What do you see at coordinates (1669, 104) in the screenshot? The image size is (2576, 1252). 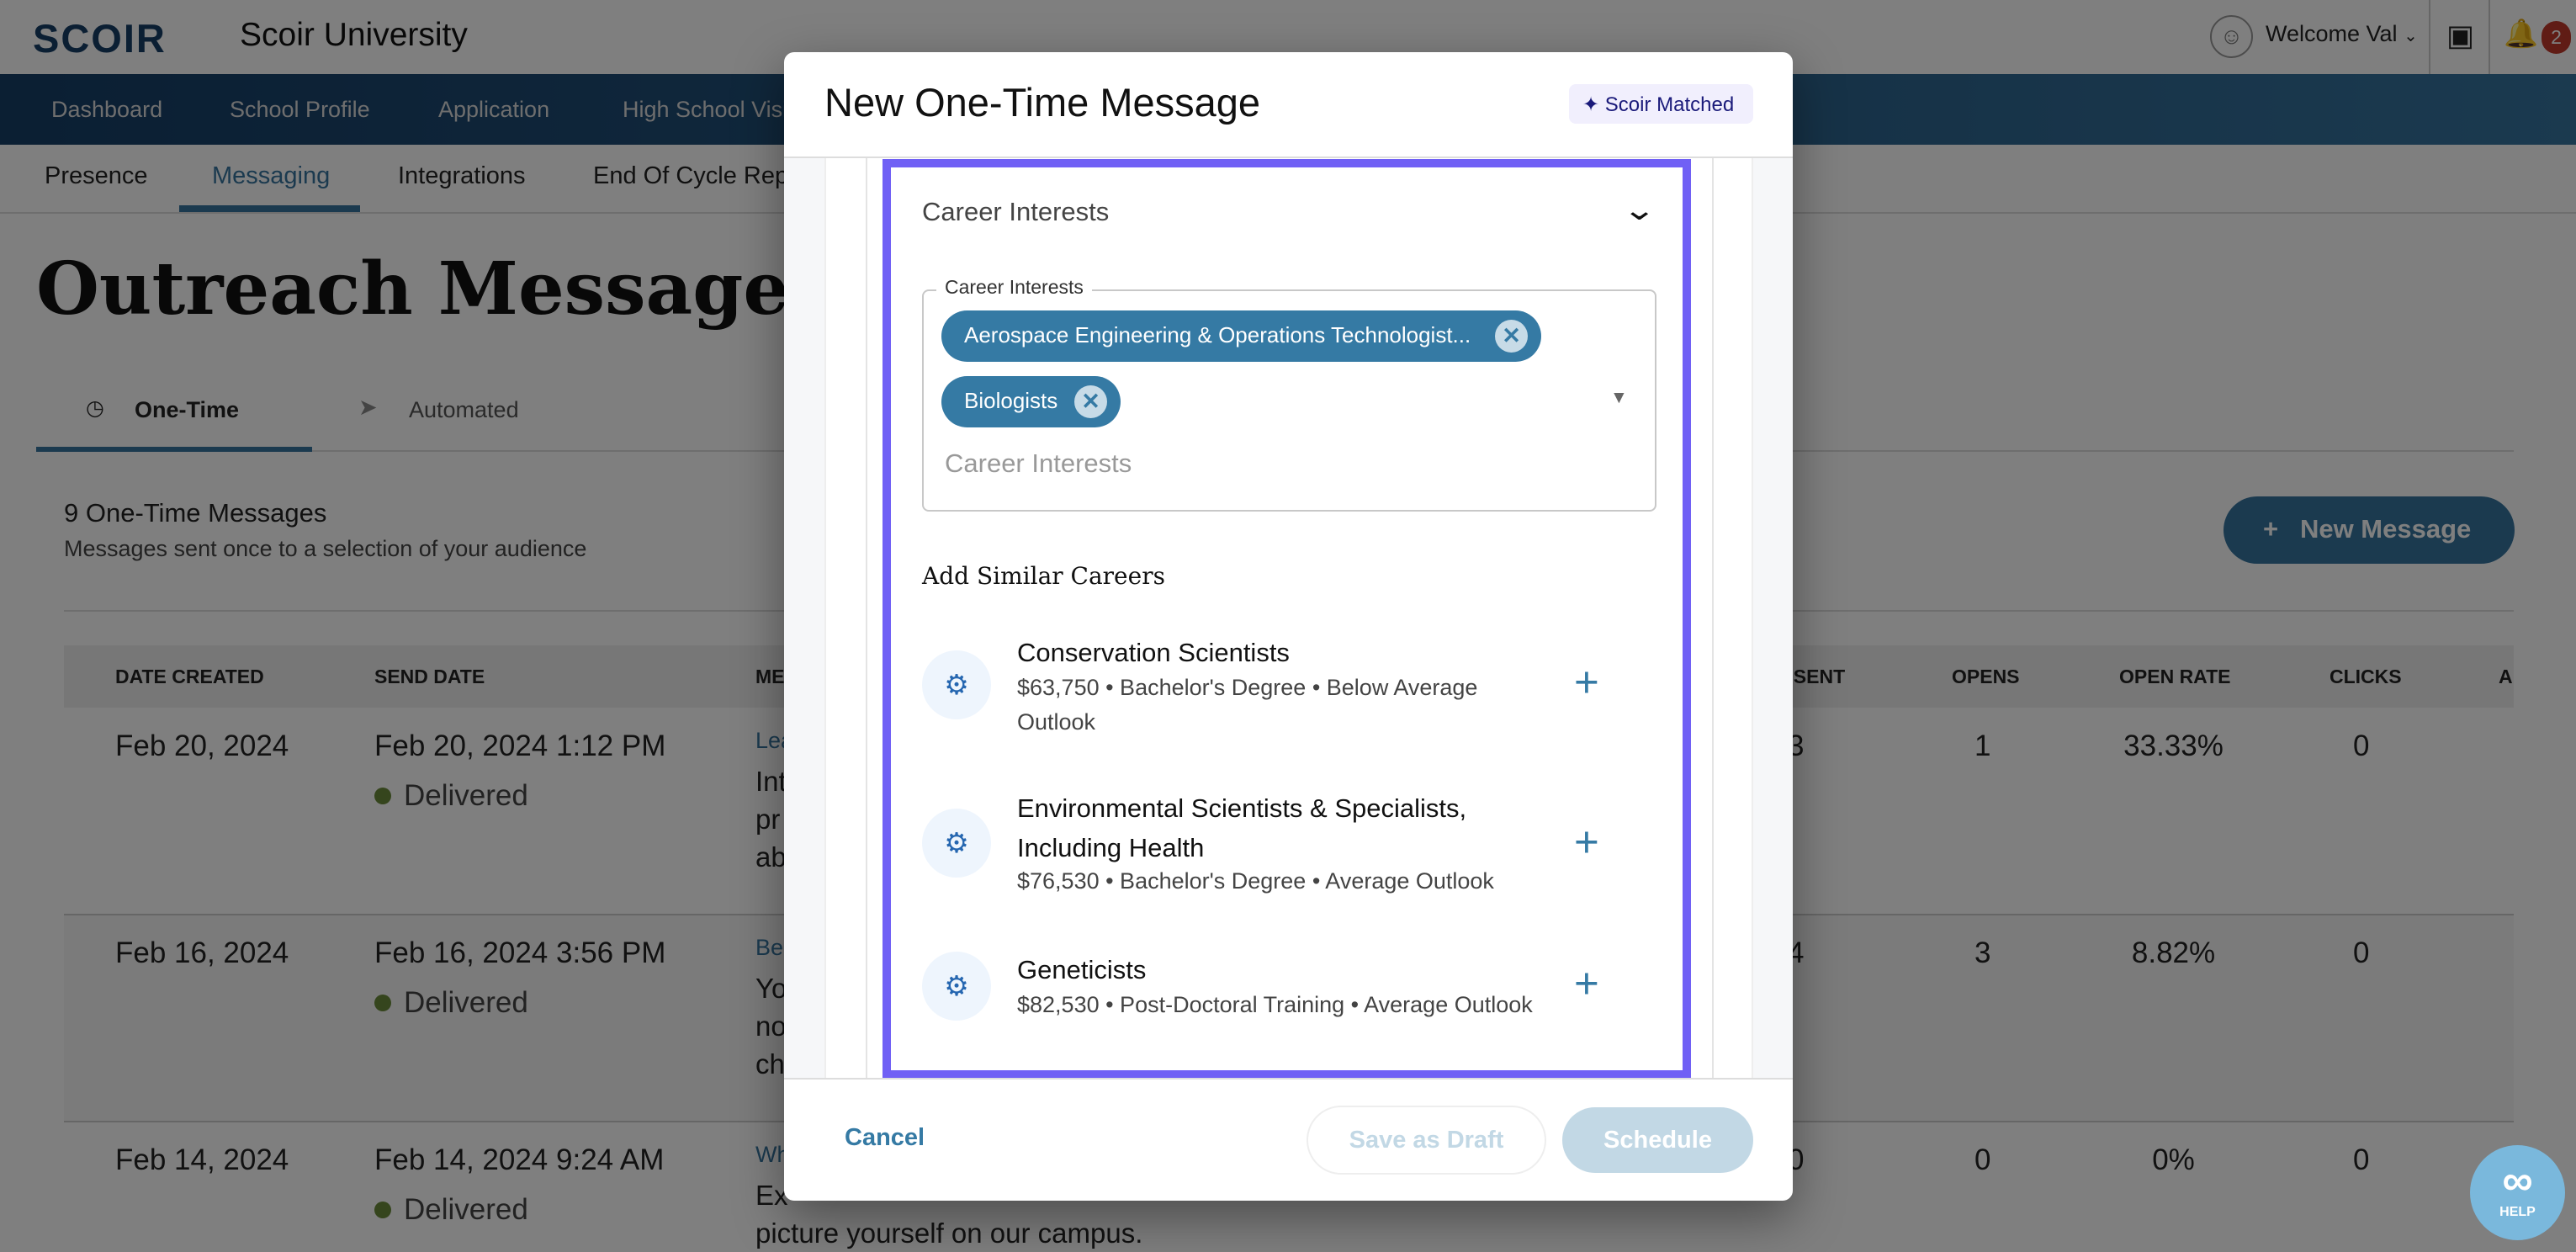 I see `badge-label: Scoir Matched` at bounding box center [1669, 104].